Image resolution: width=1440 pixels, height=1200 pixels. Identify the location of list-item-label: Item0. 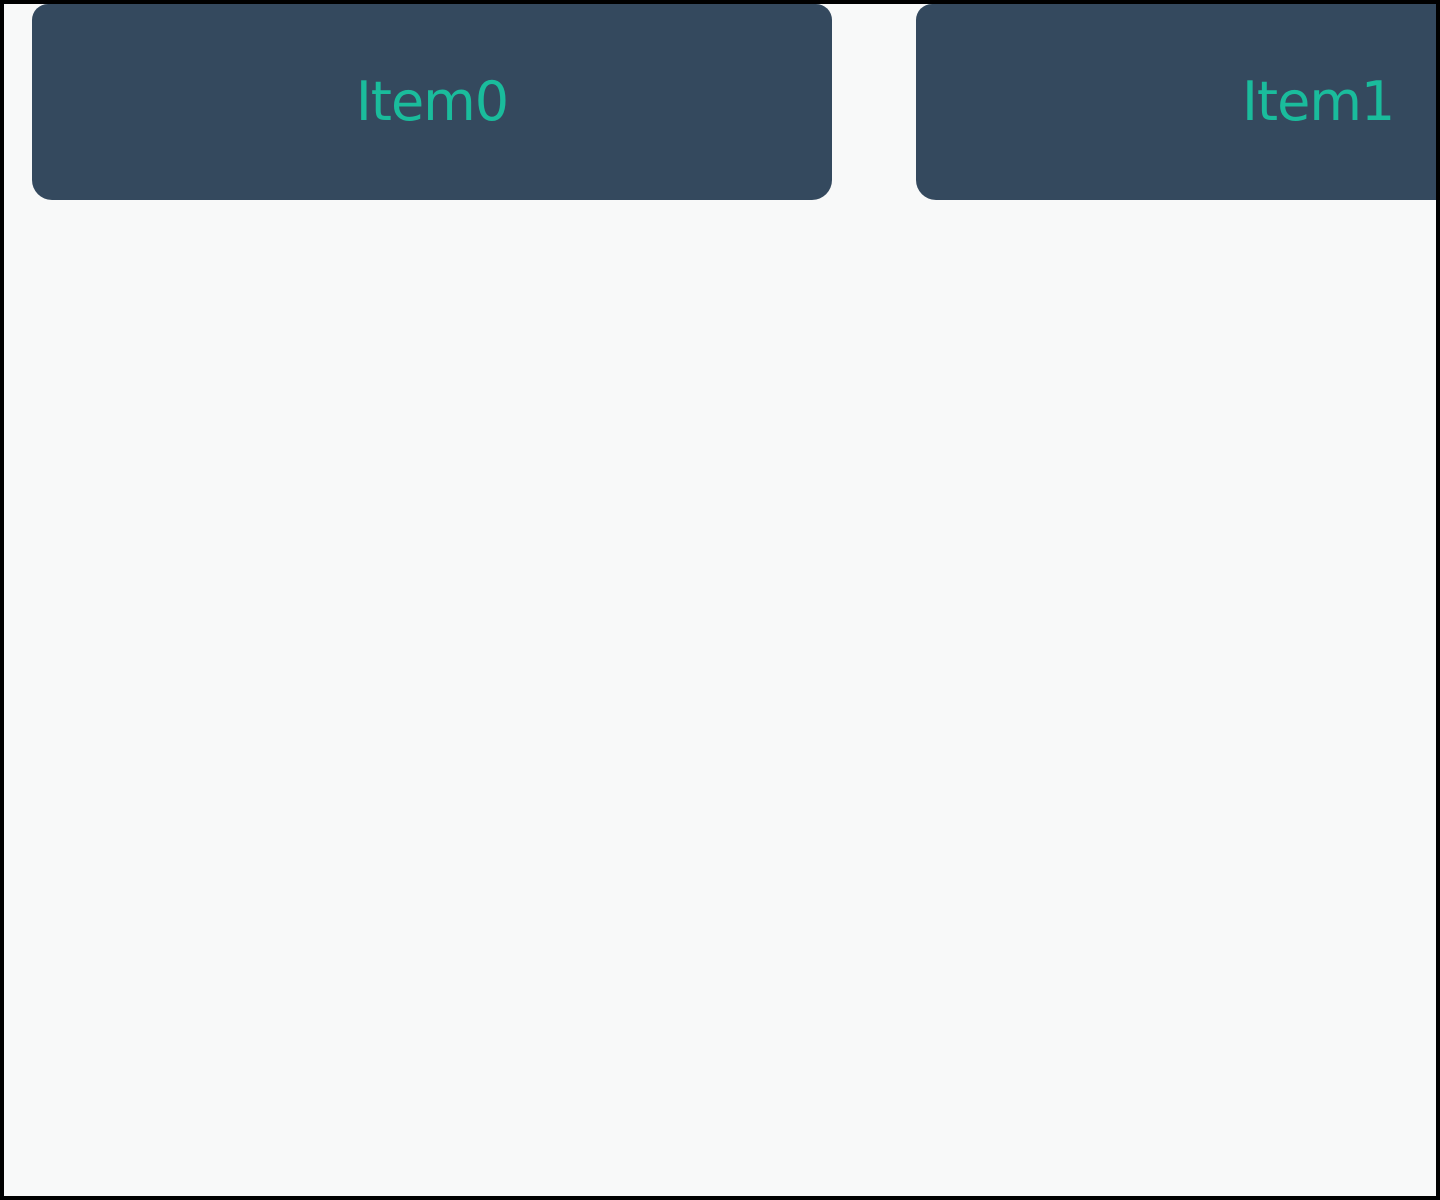
(432, 101).